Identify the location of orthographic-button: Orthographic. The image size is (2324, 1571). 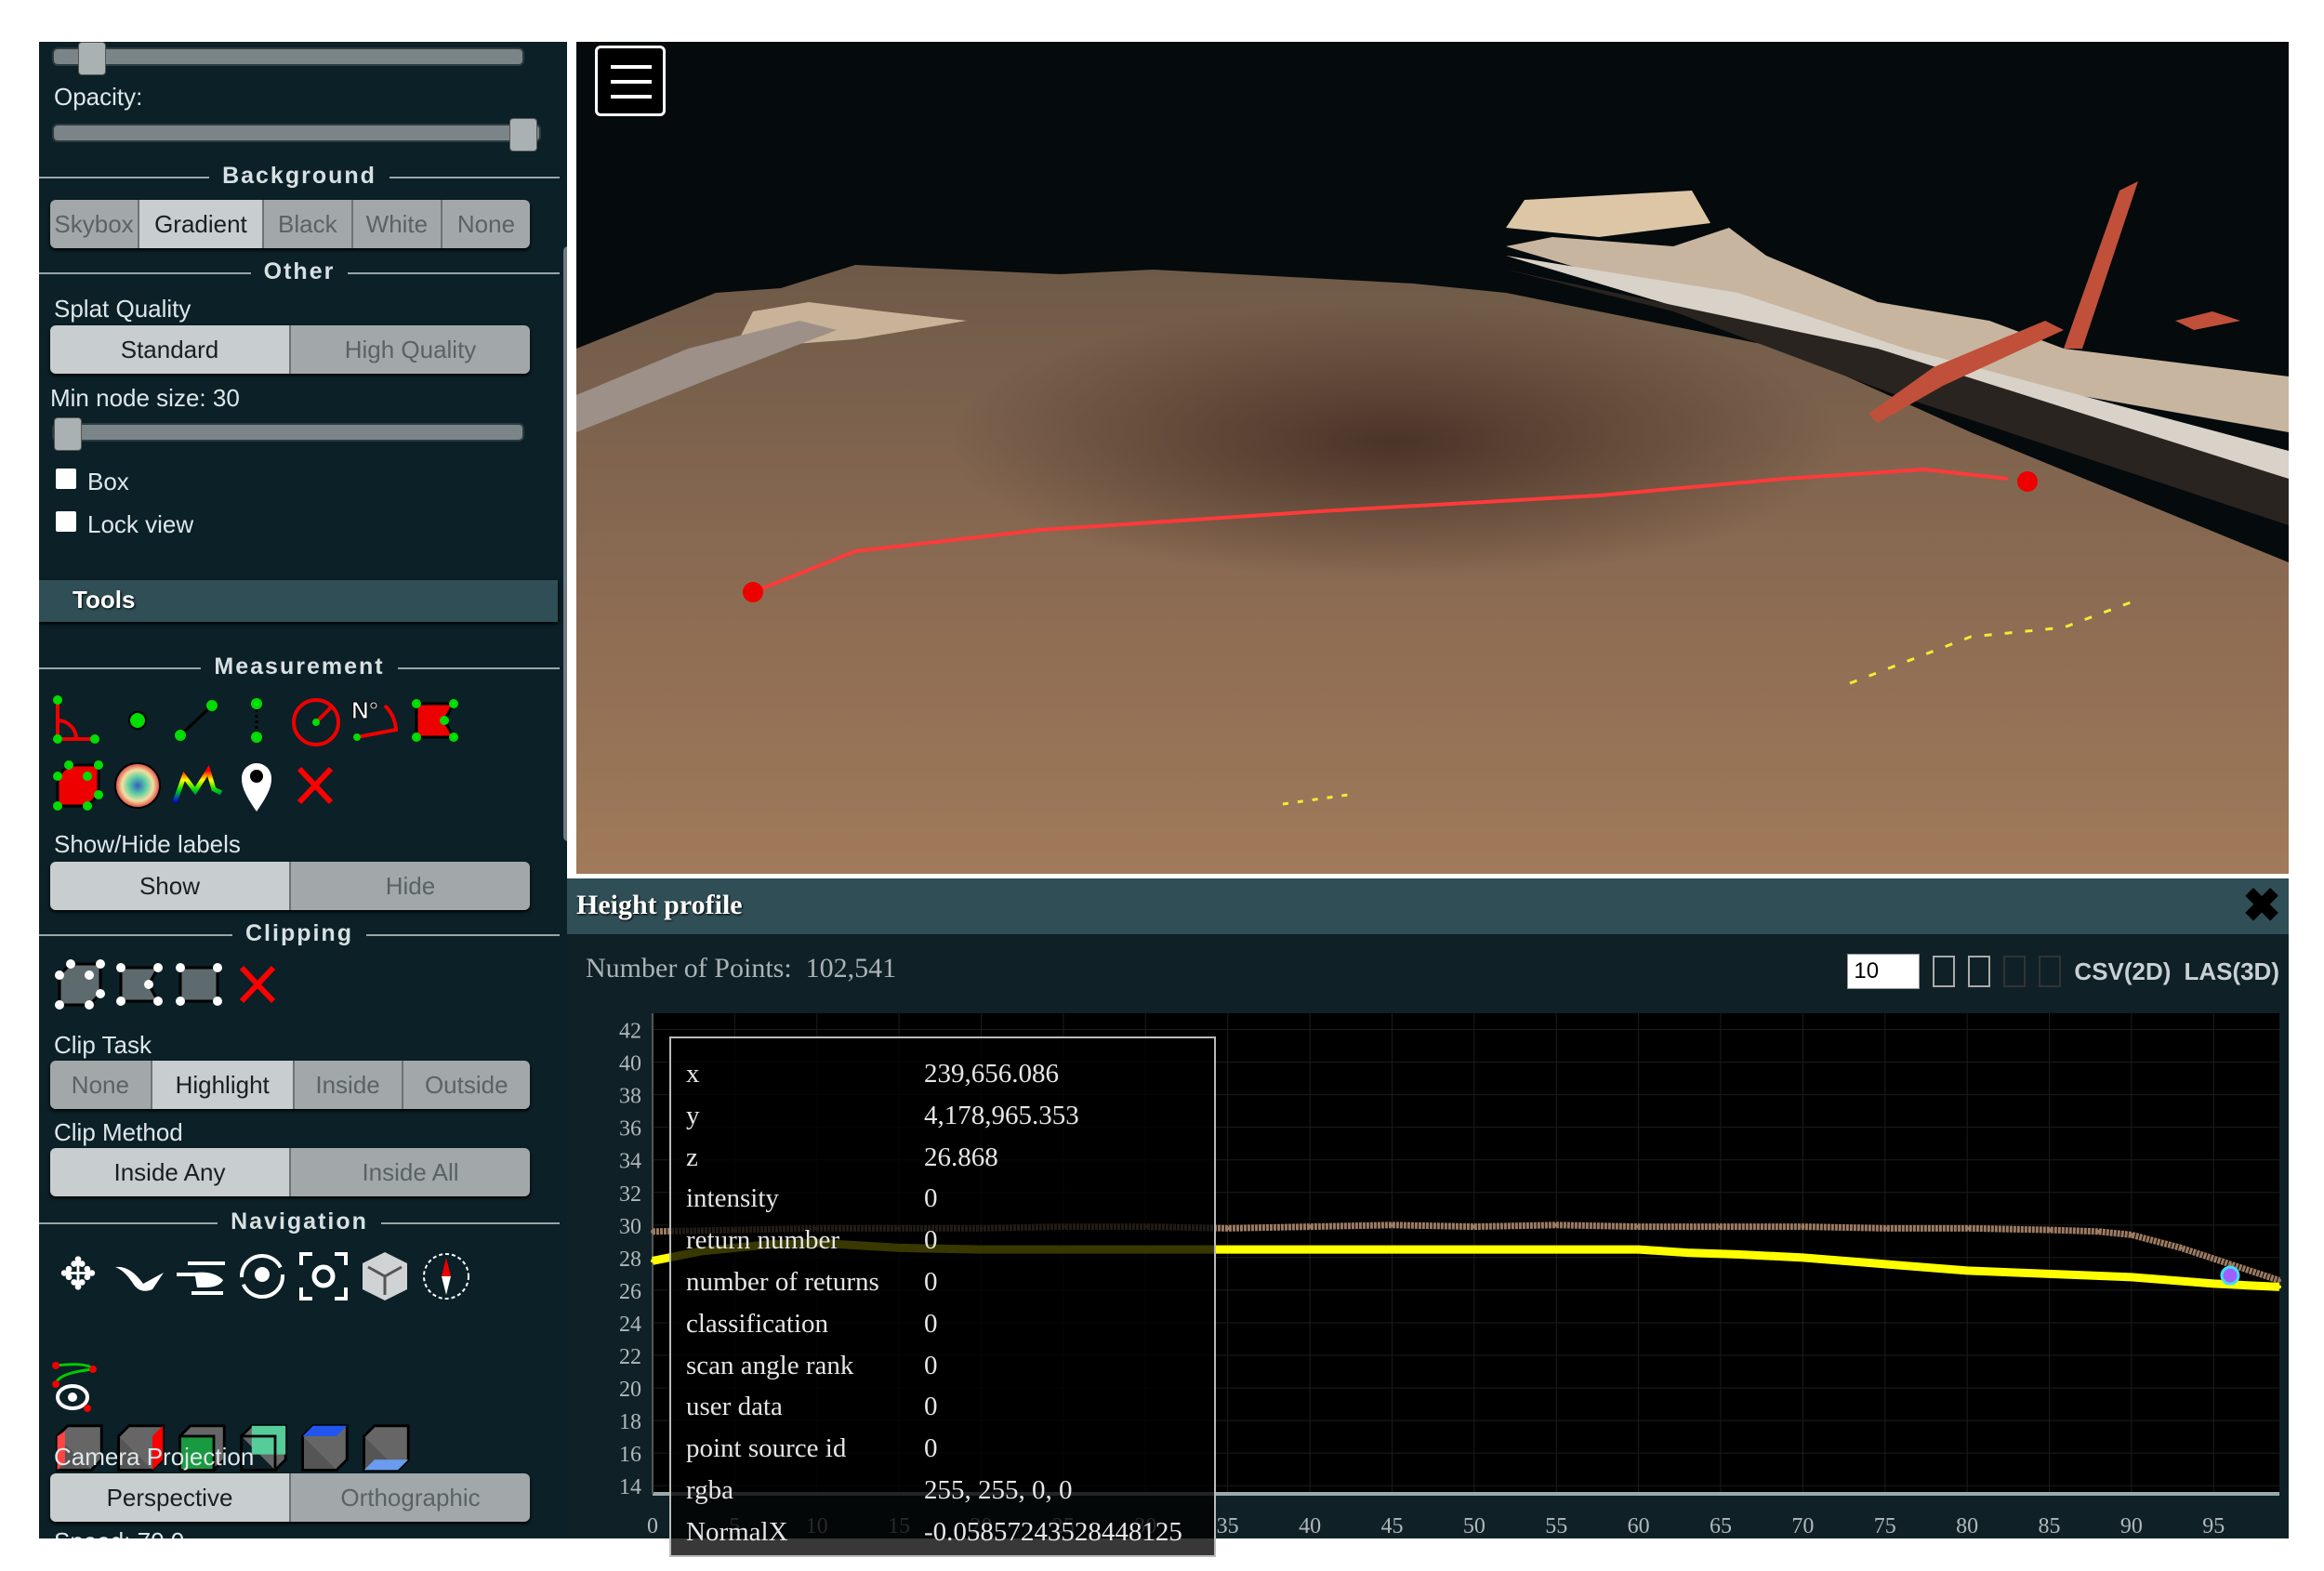
(410, 1497).